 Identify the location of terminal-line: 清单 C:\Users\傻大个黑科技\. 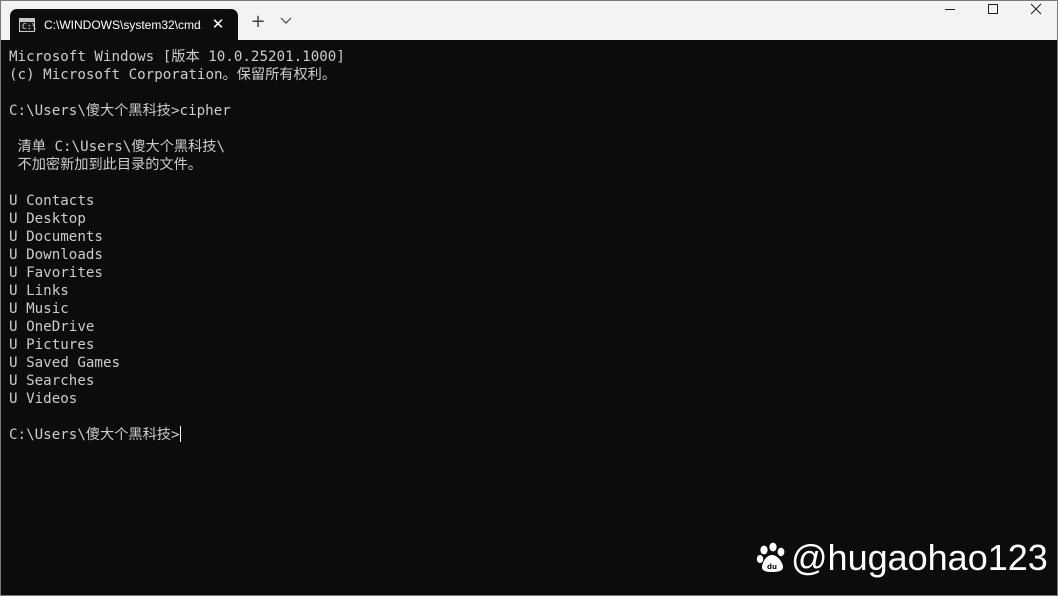
(117, 147).